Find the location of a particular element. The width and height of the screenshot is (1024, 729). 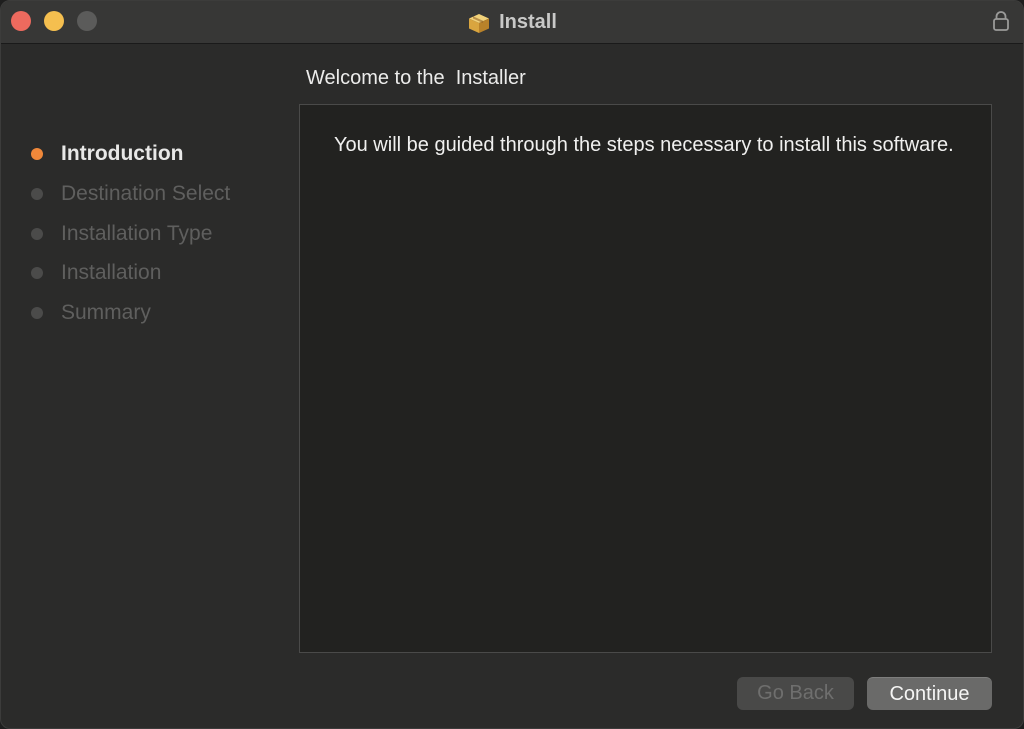

continue-button: Continue is located at coordinates (929, 693).